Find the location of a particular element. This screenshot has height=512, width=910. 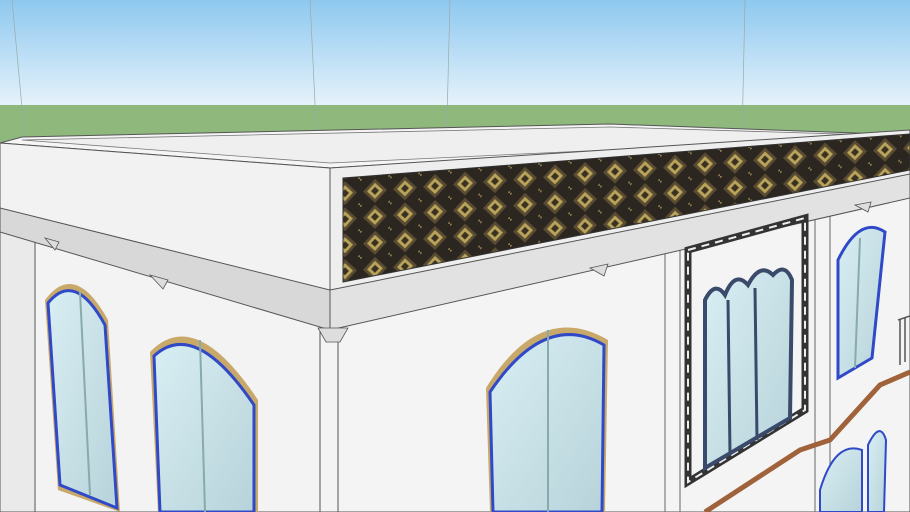

left-wall-edge is located at coordinates (18, 365).